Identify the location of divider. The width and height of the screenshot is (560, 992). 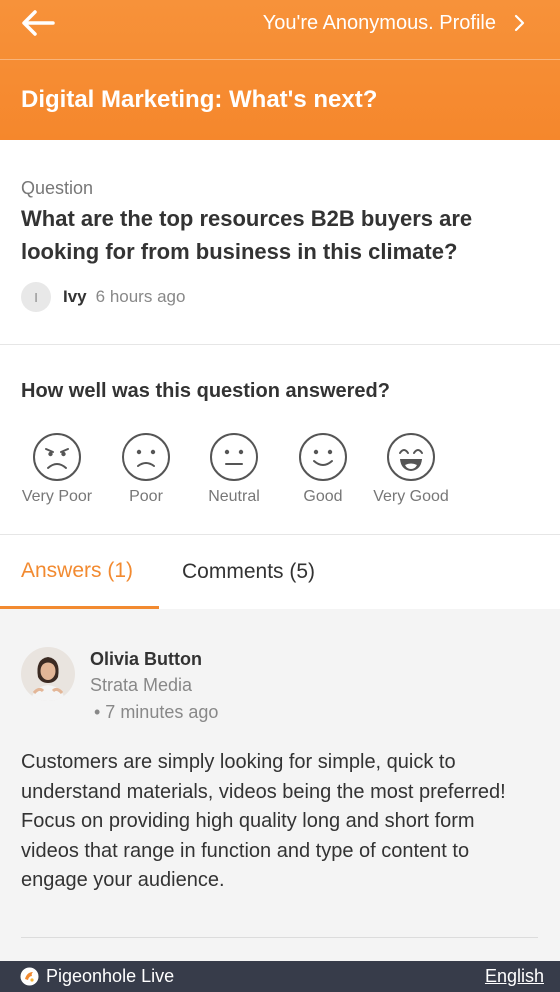
(279, 937).